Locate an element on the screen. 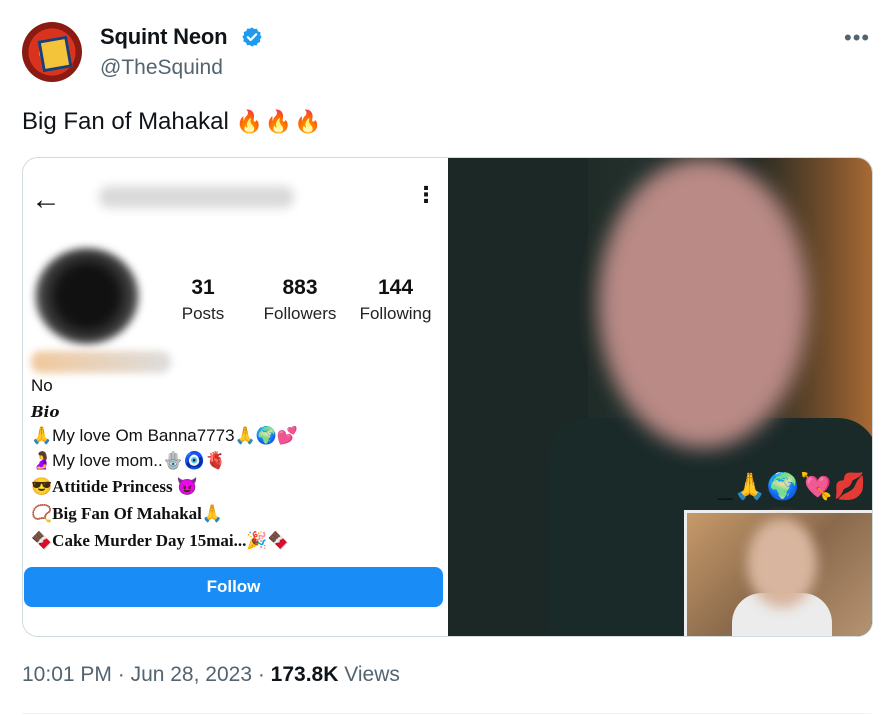 The image size is (886, 715). tweet-meta: 10:01 PM · Jun 28, 2023 · 173.8K Views is located at coordinates (211, 674).